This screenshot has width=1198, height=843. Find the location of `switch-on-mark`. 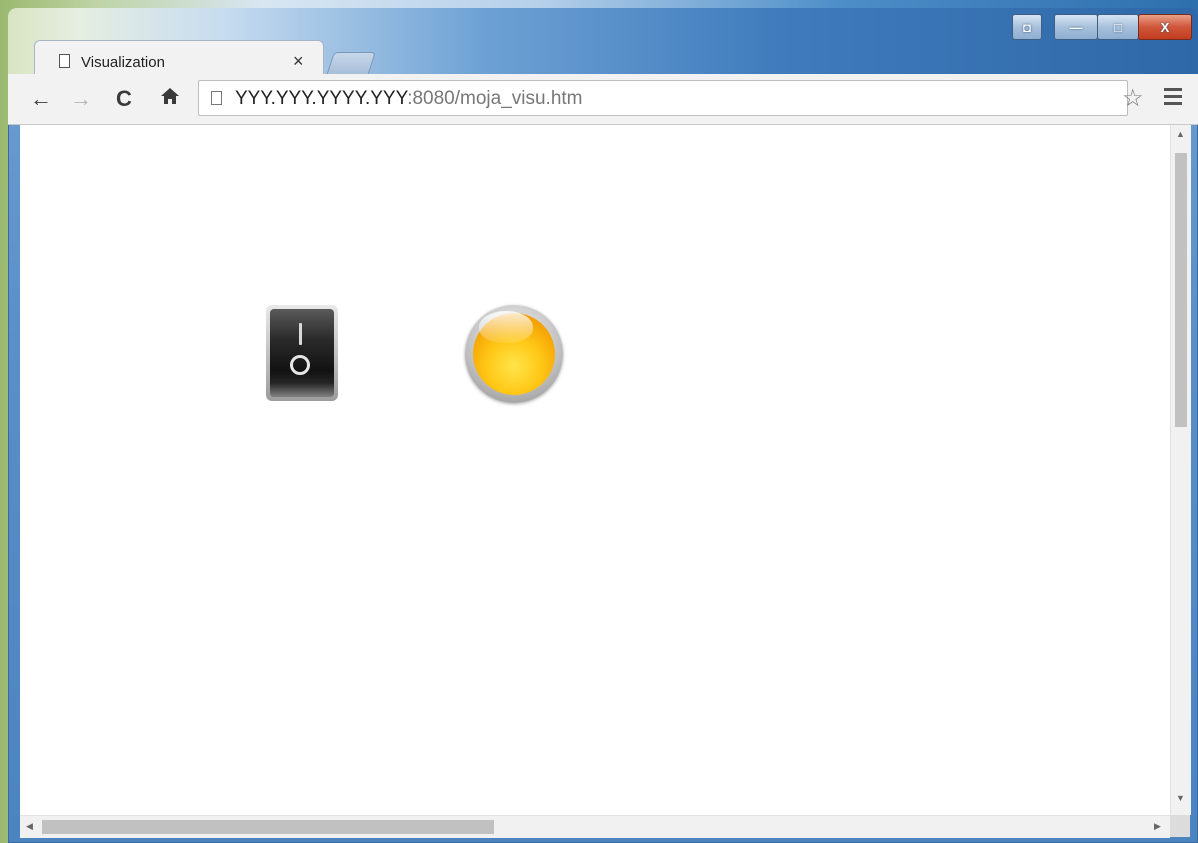

switch-on-mark is located at coordinates (300, 334).